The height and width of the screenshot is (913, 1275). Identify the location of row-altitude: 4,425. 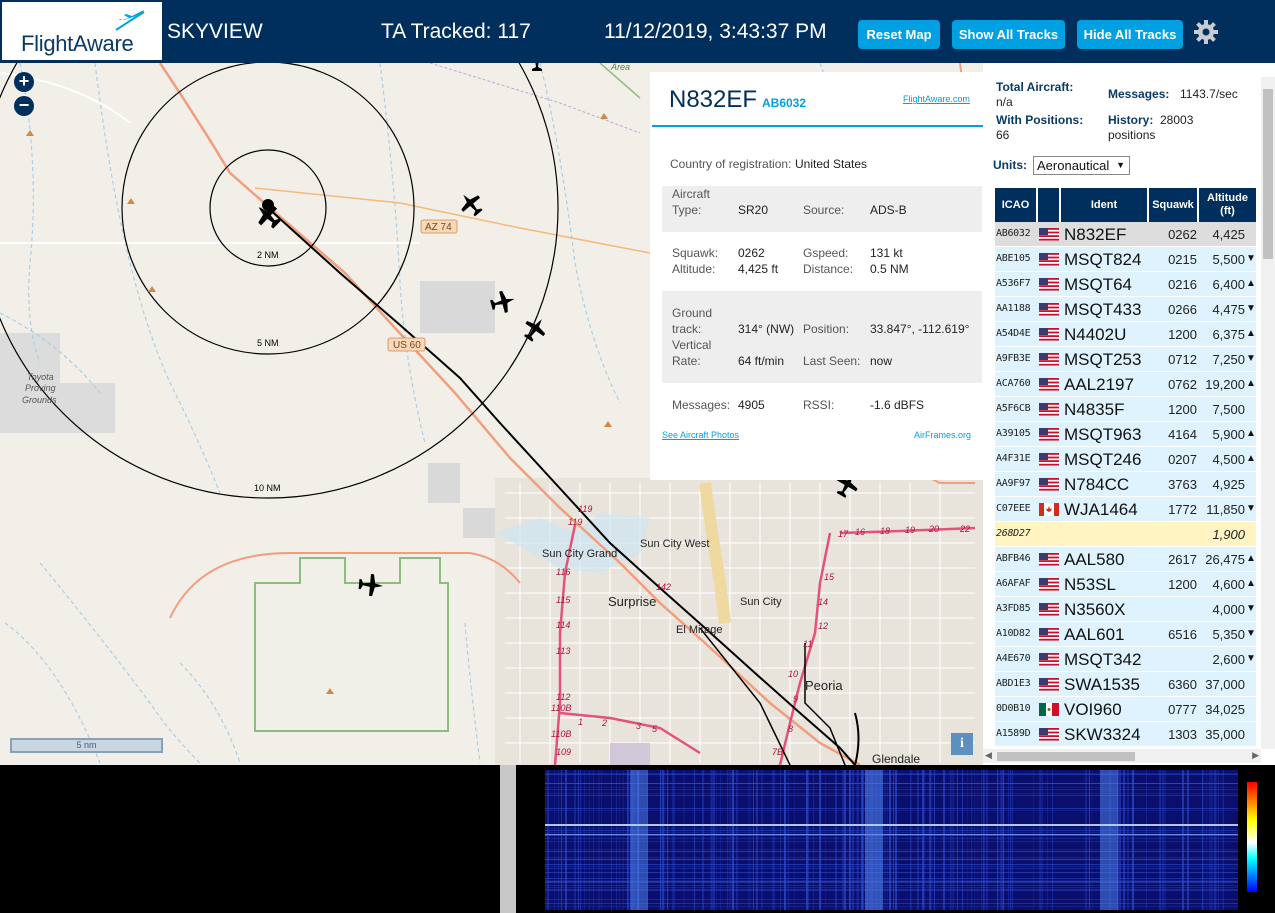
(1228, 234).